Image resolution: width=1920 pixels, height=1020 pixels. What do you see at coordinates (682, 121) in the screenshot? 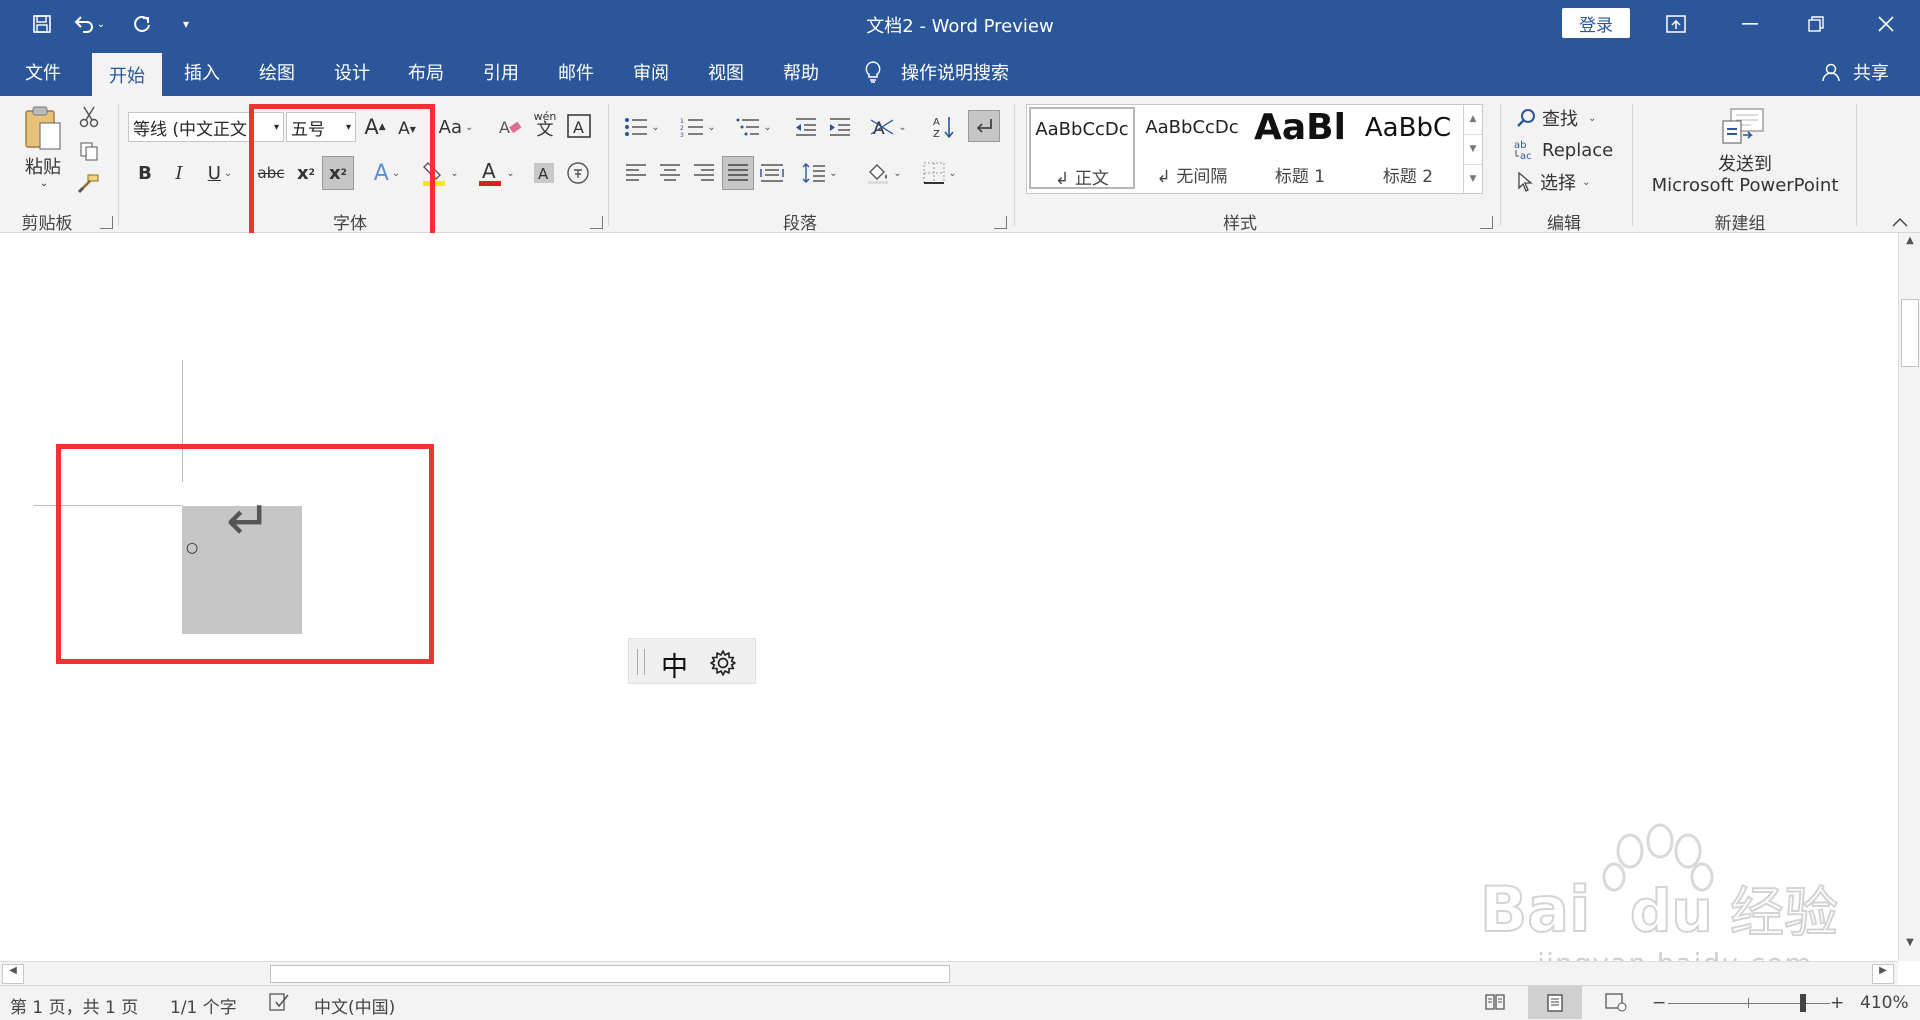
I see `svg-text: 1` at bounding box center [682, 121].